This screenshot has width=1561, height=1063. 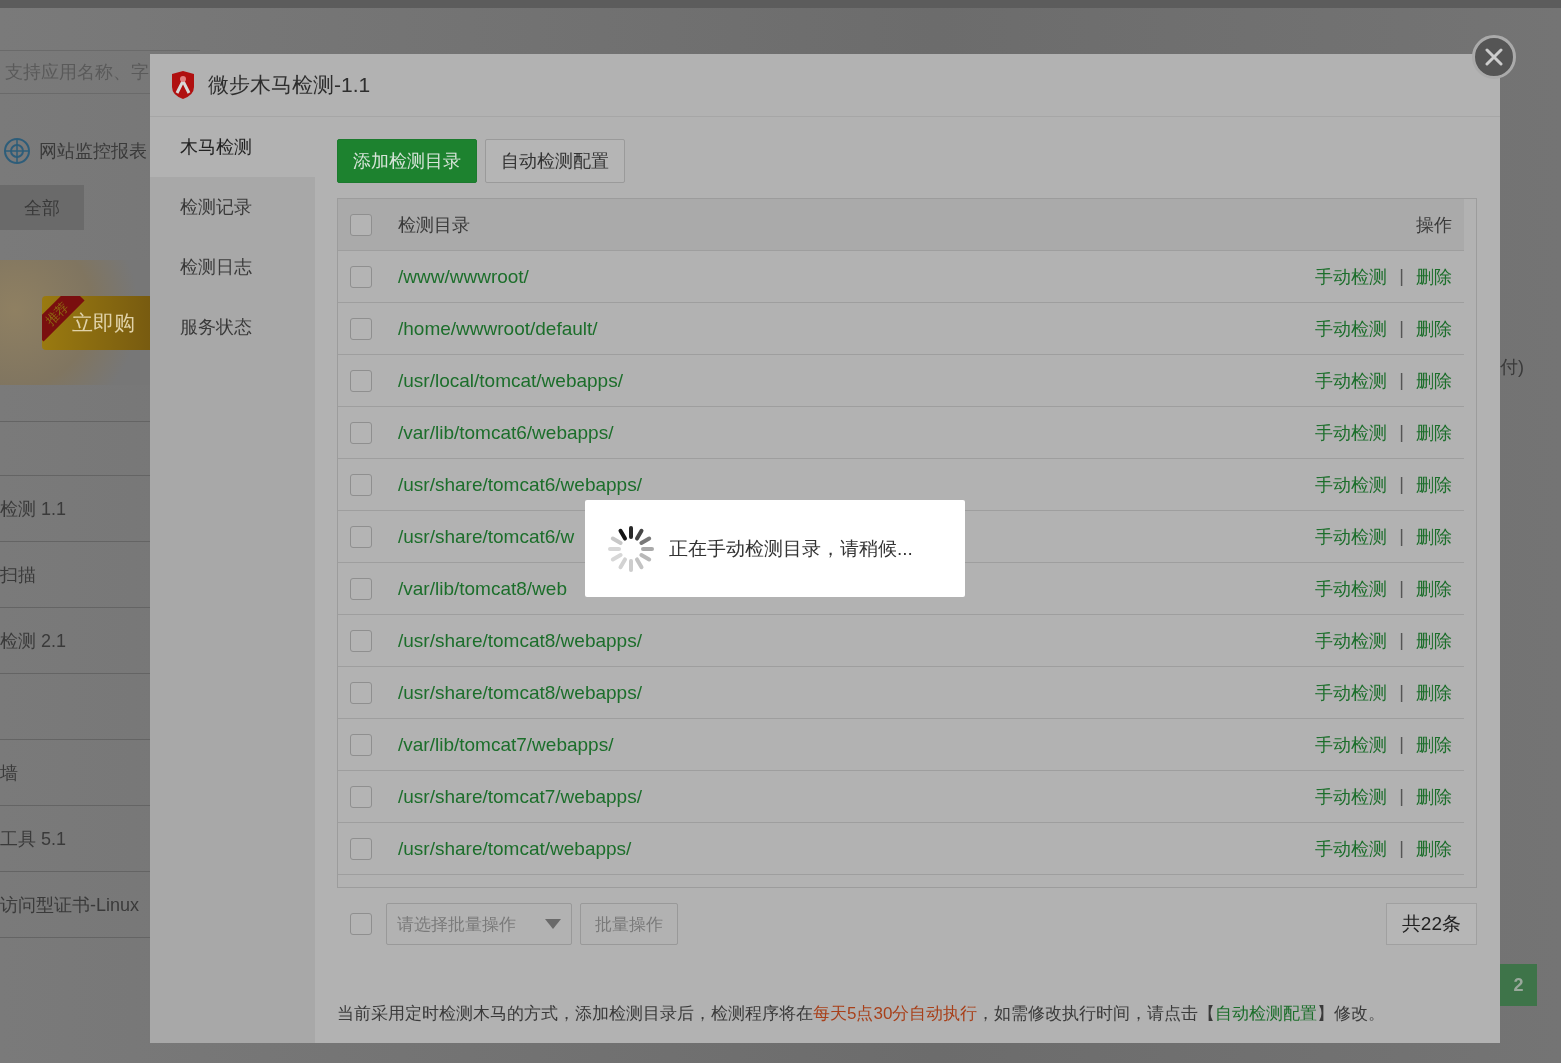 What do you see at coordinates (862, 1014) in the screenshot?
I see `schedule-note: 当前采用定时检测木马的方式，添加检测目录后，检测程序将在每天5点30分自动执行，如需修改执行时间，请点击【自动检测配置】修改。` at bounding box center [862, 1014].